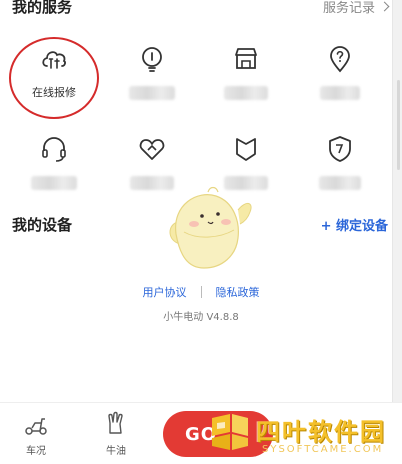  I want to click on watermark-text: 四叶软件园, so click(321, 432).